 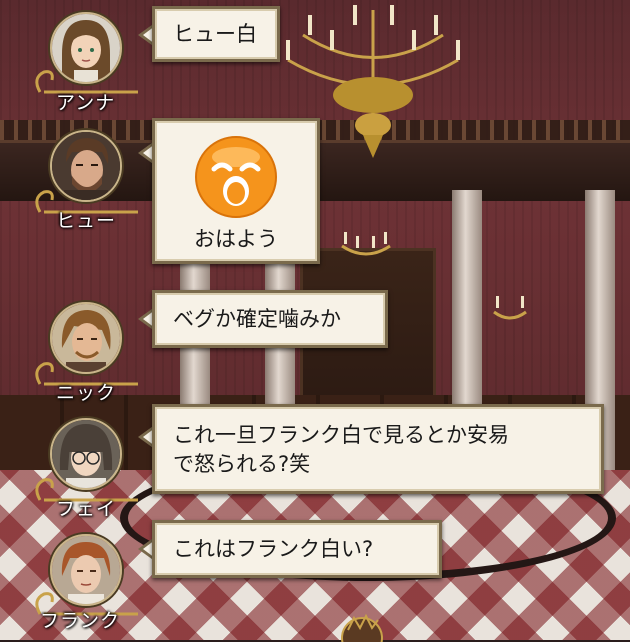 I want to click on sticker-caption: おはよう, so click(x=236, y=239).